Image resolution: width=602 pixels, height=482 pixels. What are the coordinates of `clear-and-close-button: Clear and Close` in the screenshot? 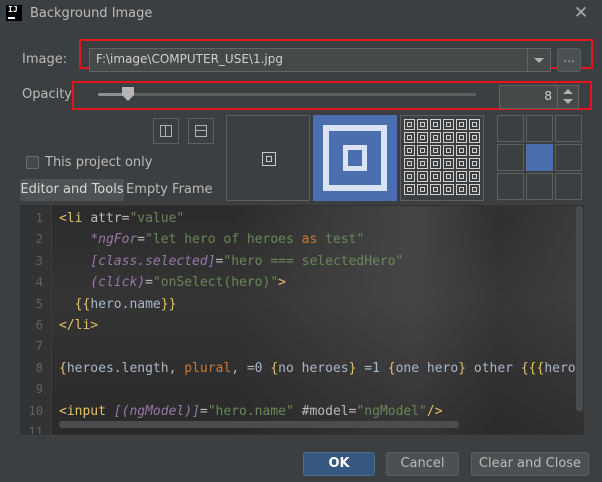 It's located at (530, 464).